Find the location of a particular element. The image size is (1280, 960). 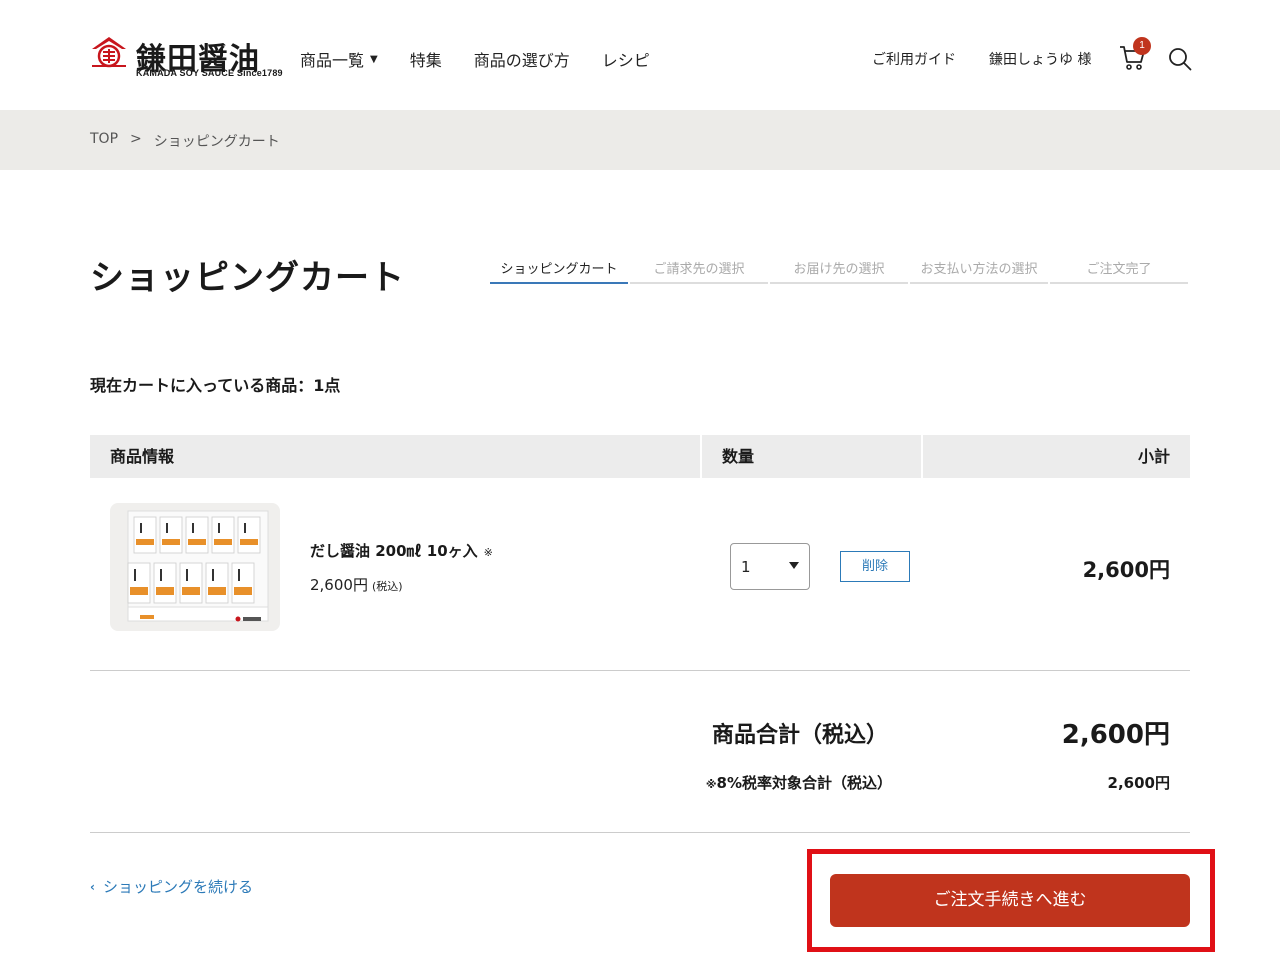

breadcrumb-bar: TOP > ショッピングカート is located at coordinates (640, 140).